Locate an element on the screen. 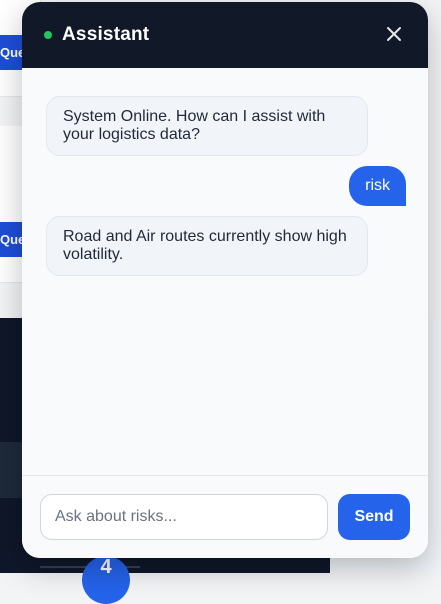  online-status-dot is located at coordinates (48, 35).